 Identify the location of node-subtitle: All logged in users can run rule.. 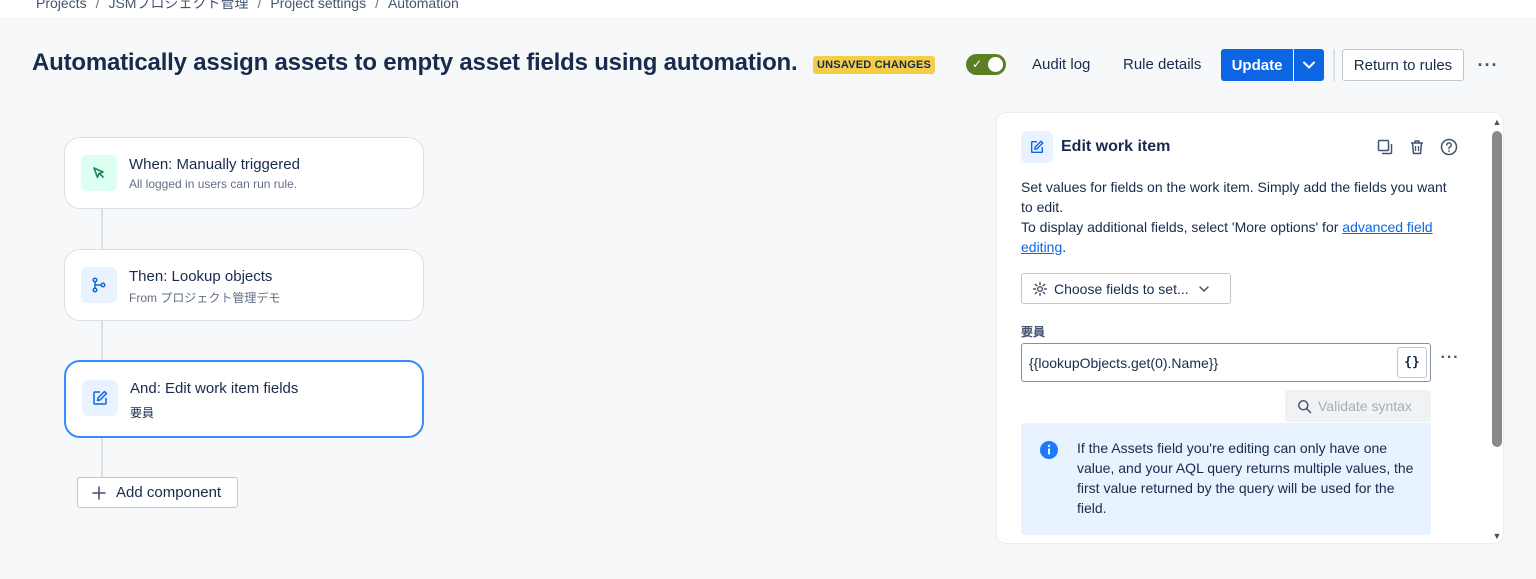
(213, 184).